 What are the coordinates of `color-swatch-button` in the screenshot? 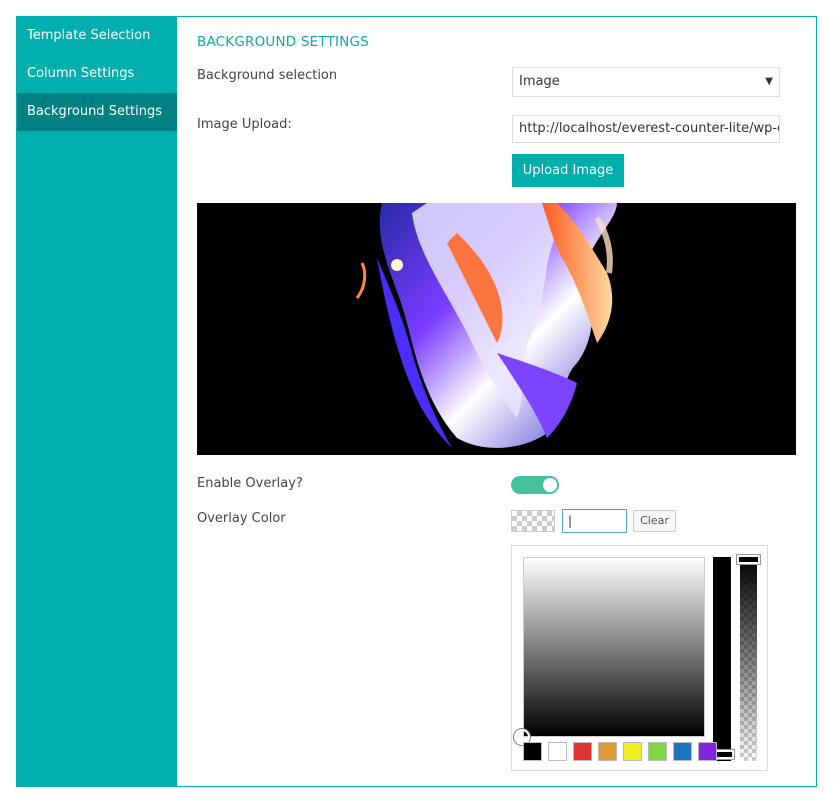 It's located at (533, 521).